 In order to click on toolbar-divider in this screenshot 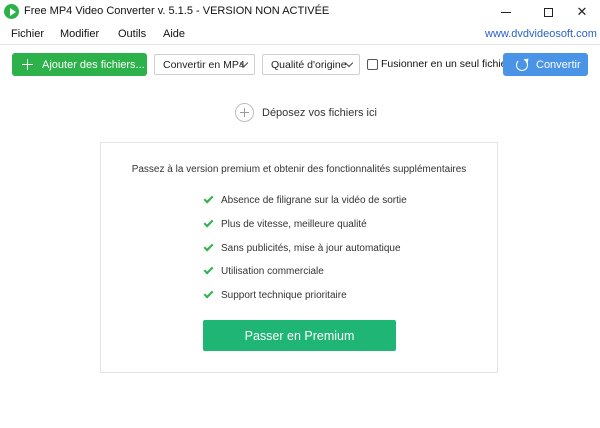, I will do `click(300, 44)`.